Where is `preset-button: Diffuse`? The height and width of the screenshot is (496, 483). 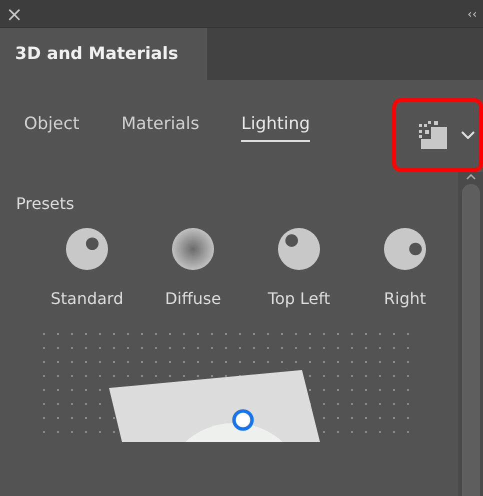 preset-button: Diffuse is located at coordinates (193, 268).